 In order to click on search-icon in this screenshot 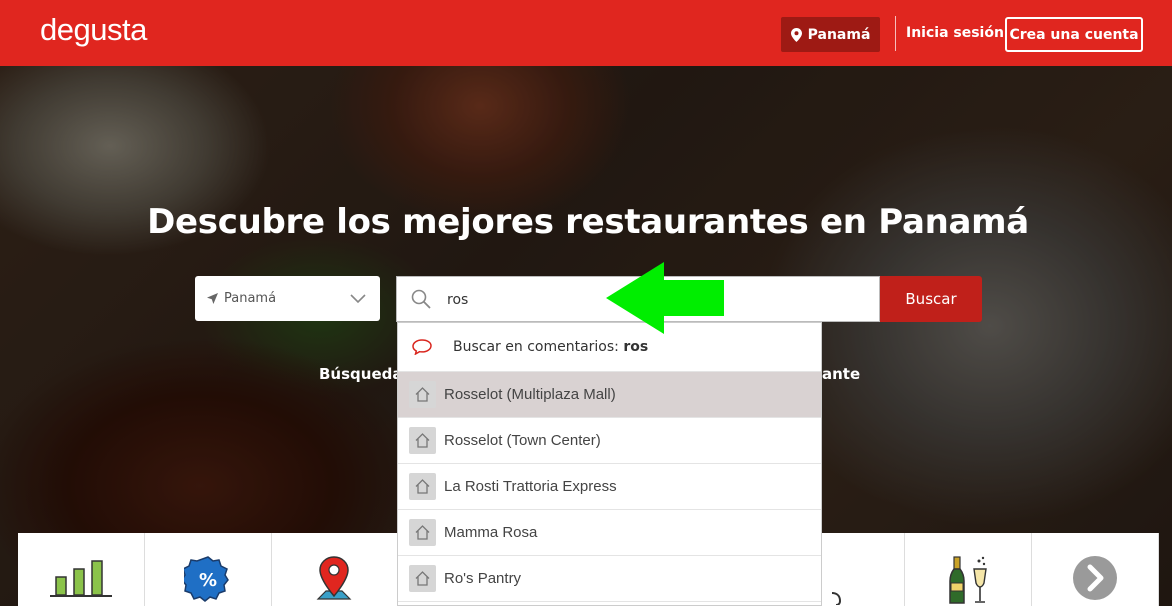, I will do `click(421, 299)`.